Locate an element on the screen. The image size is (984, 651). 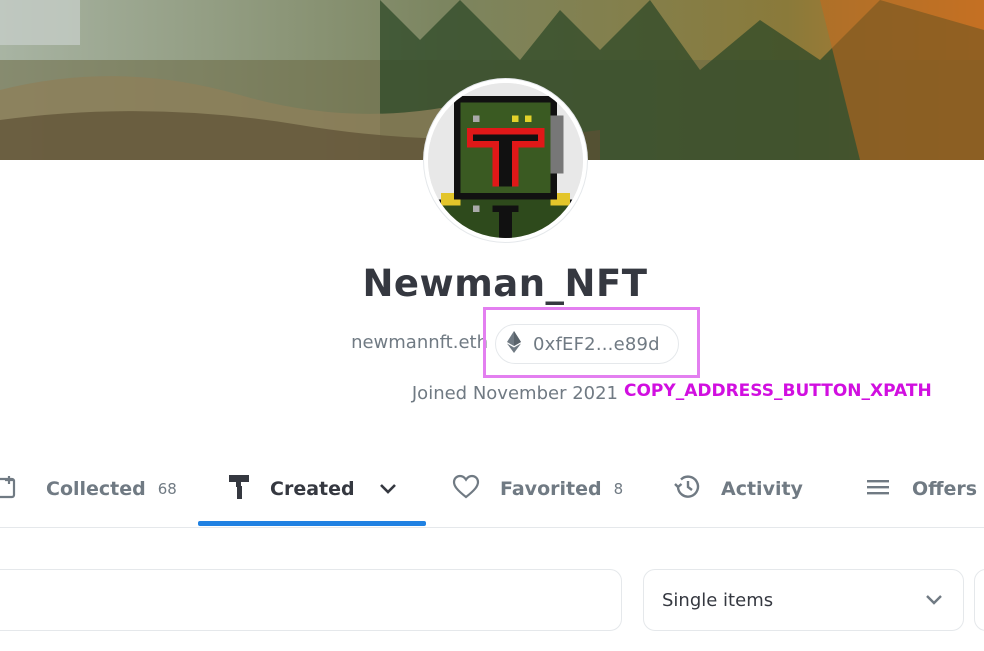
sort-select is located at coordinates (979, 600).